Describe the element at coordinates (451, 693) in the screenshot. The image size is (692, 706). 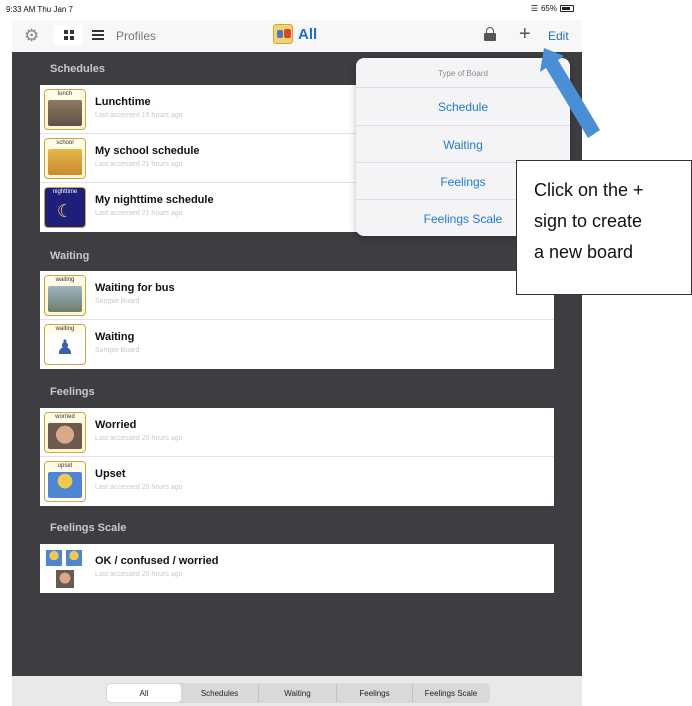
I see `tab-feelings-scale: Feelings Scale` at that location.